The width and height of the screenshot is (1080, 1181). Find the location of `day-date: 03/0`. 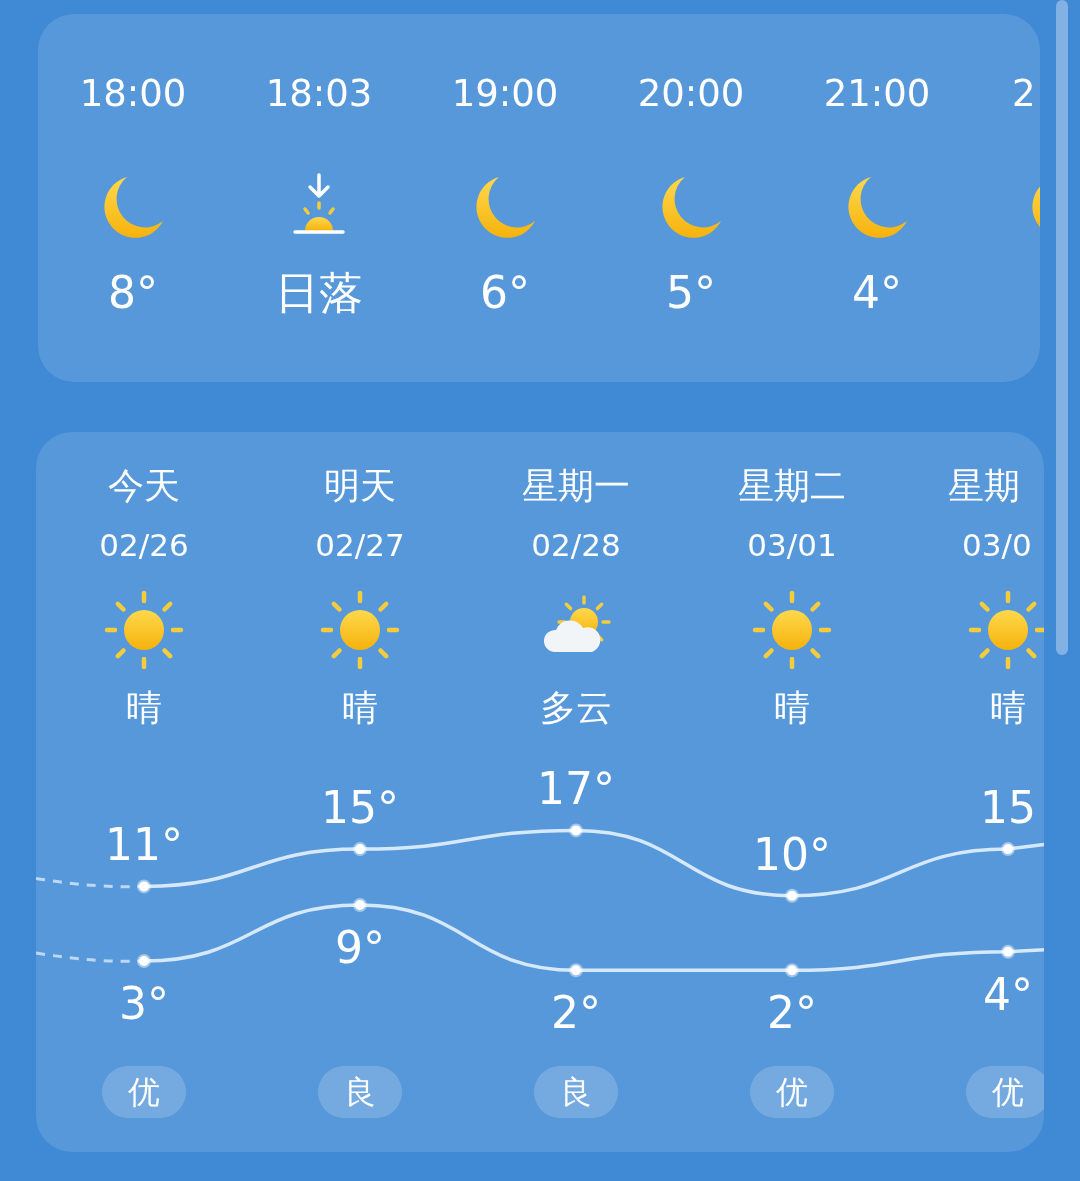

day-date: 03/0 is located at coordinates (997, 545).